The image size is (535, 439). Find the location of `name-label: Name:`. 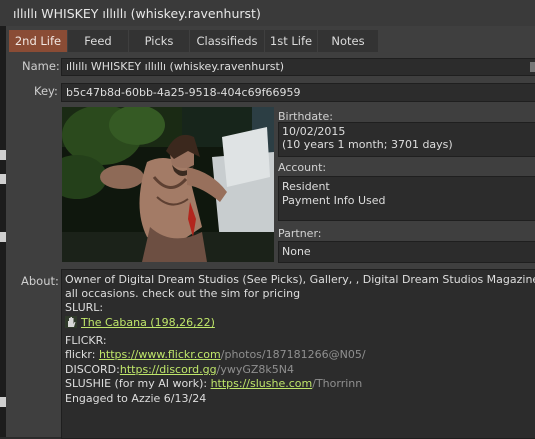

name-label: Name: is located at coordinates (41, 66).